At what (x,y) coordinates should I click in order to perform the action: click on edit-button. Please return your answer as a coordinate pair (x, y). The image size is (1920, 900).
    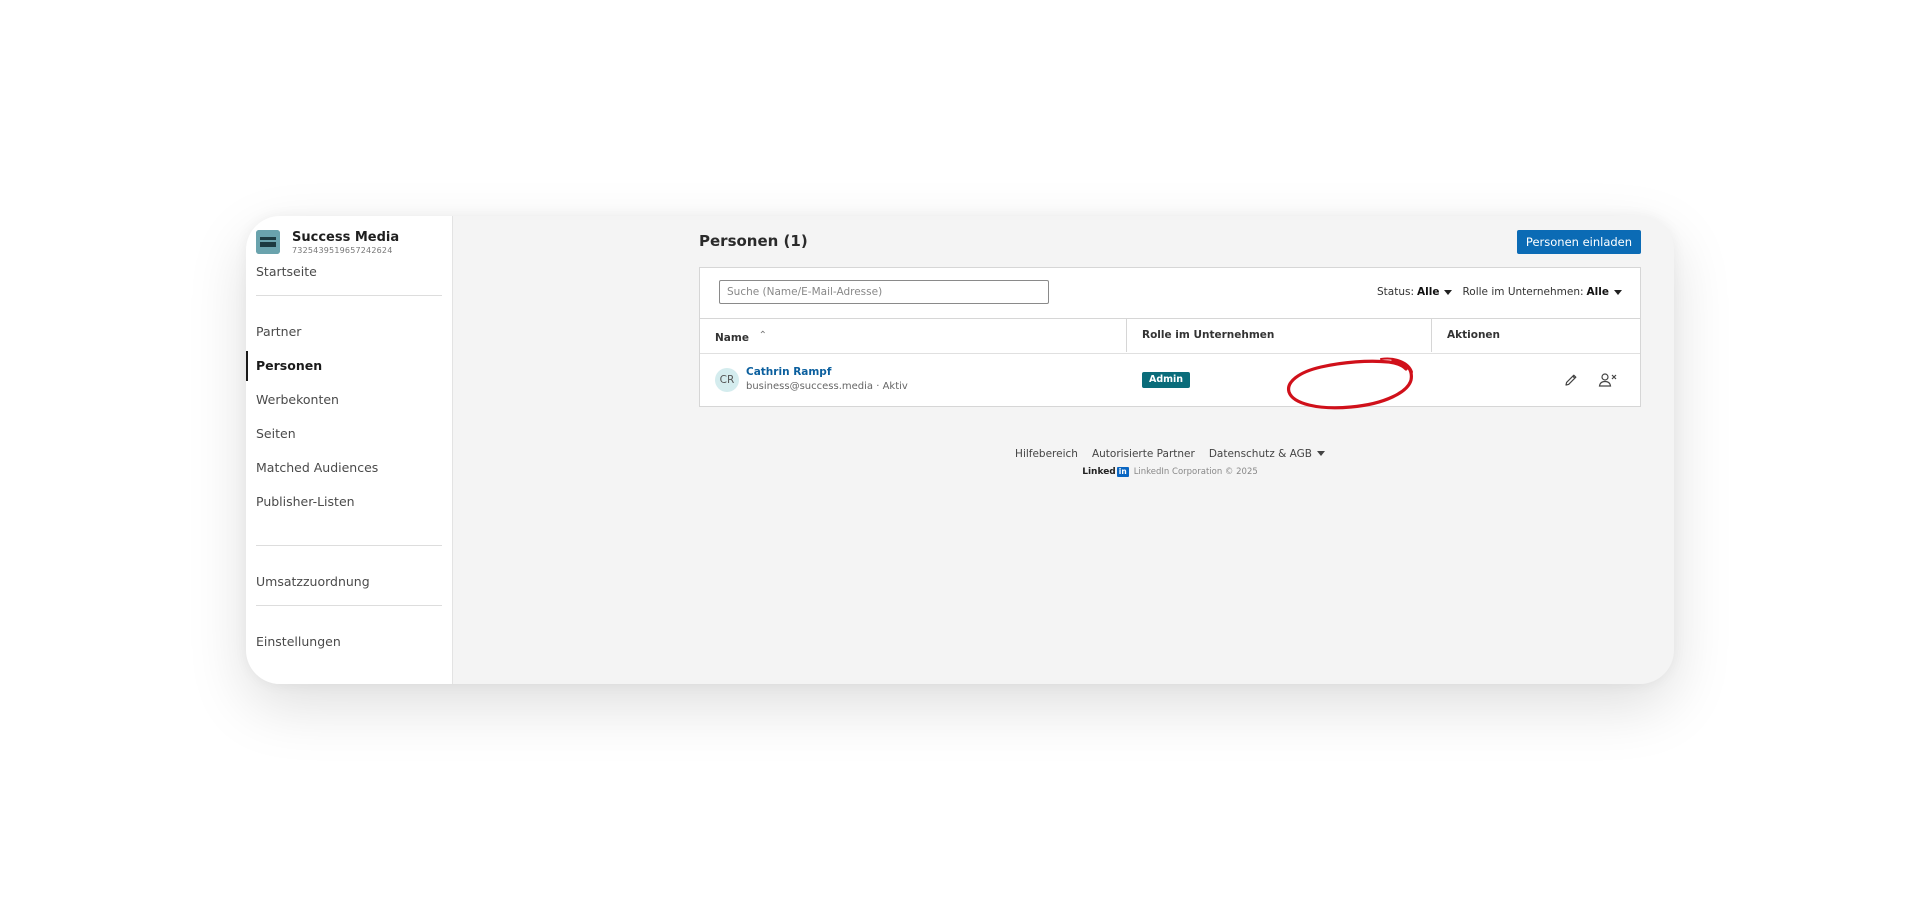
    Looking at the image, I should click on (1571, 380).